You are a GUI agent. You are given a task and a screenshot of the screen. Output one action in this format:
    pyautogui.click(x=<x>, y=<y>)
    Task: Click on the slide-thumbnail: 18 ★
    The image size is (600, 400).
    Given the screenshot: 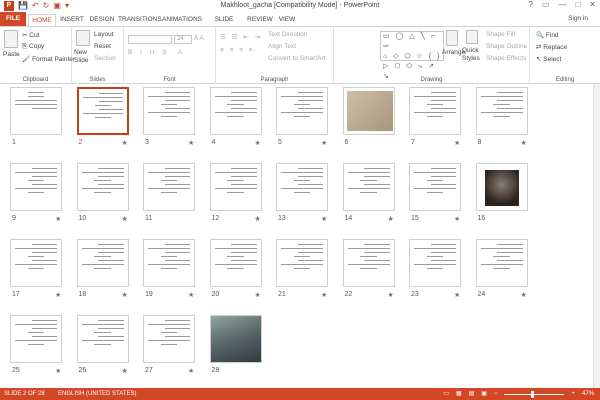 What is the action you would take?
    pyautogui.click(x=103, y=270)
    